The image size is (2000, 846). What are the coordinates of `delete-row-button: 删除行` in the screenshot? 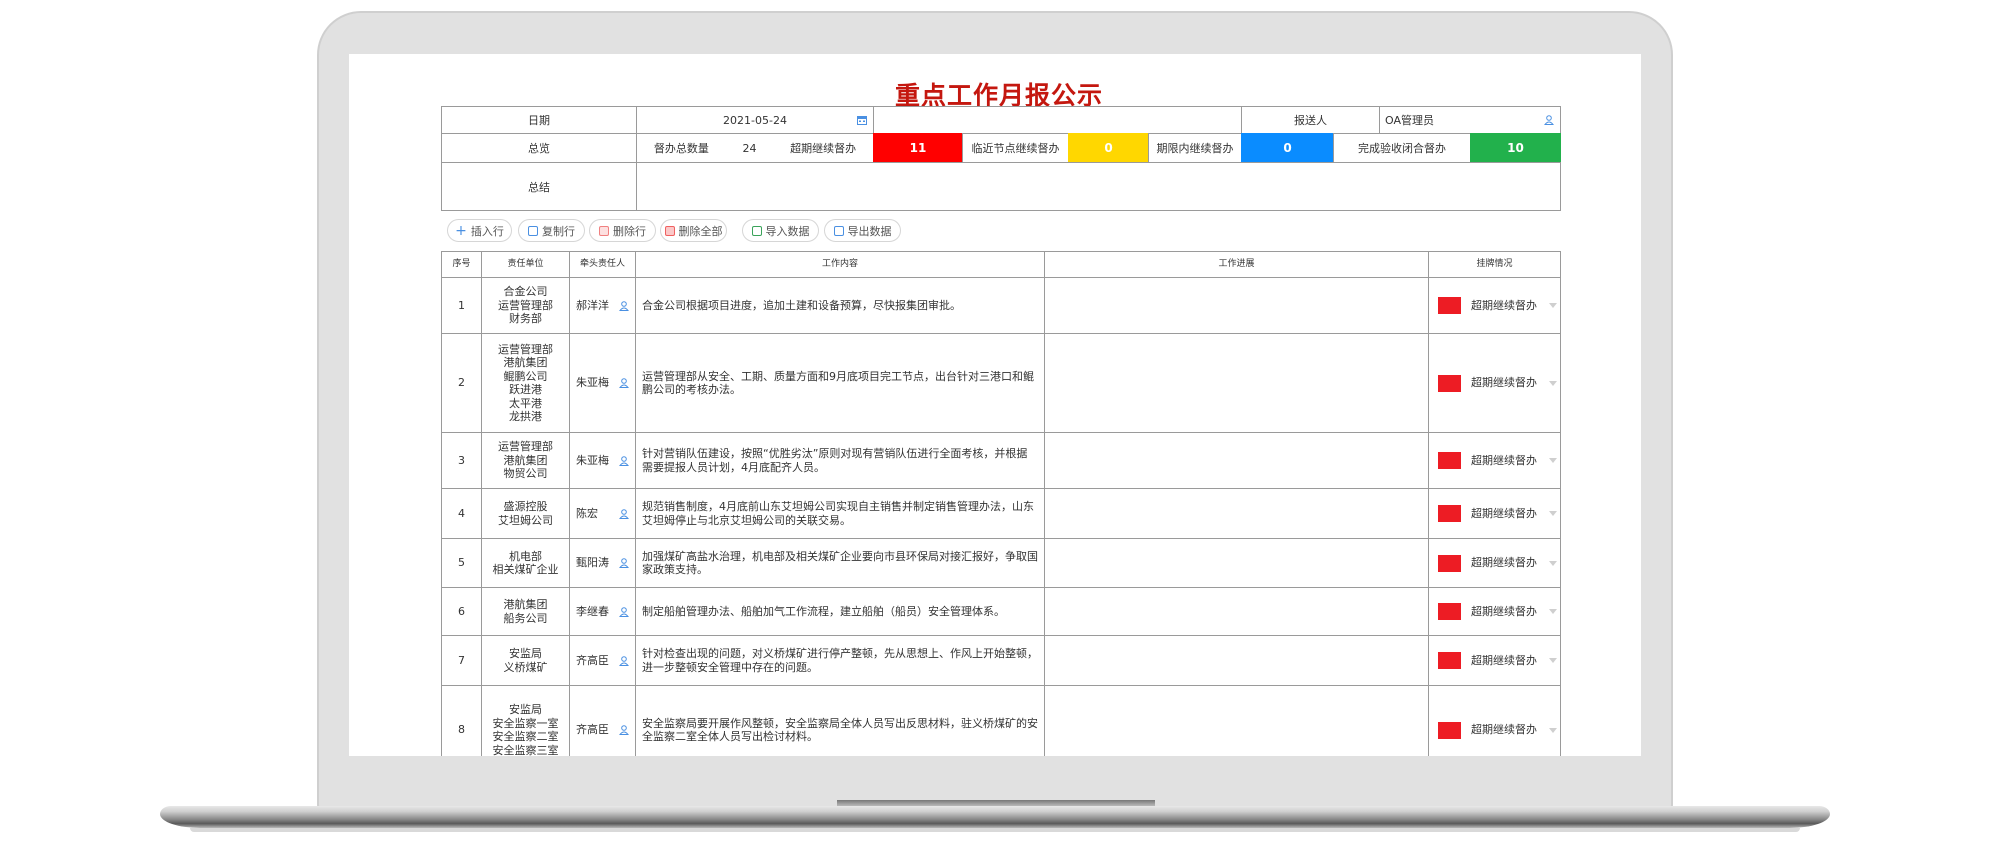 It's located at (622, 230).